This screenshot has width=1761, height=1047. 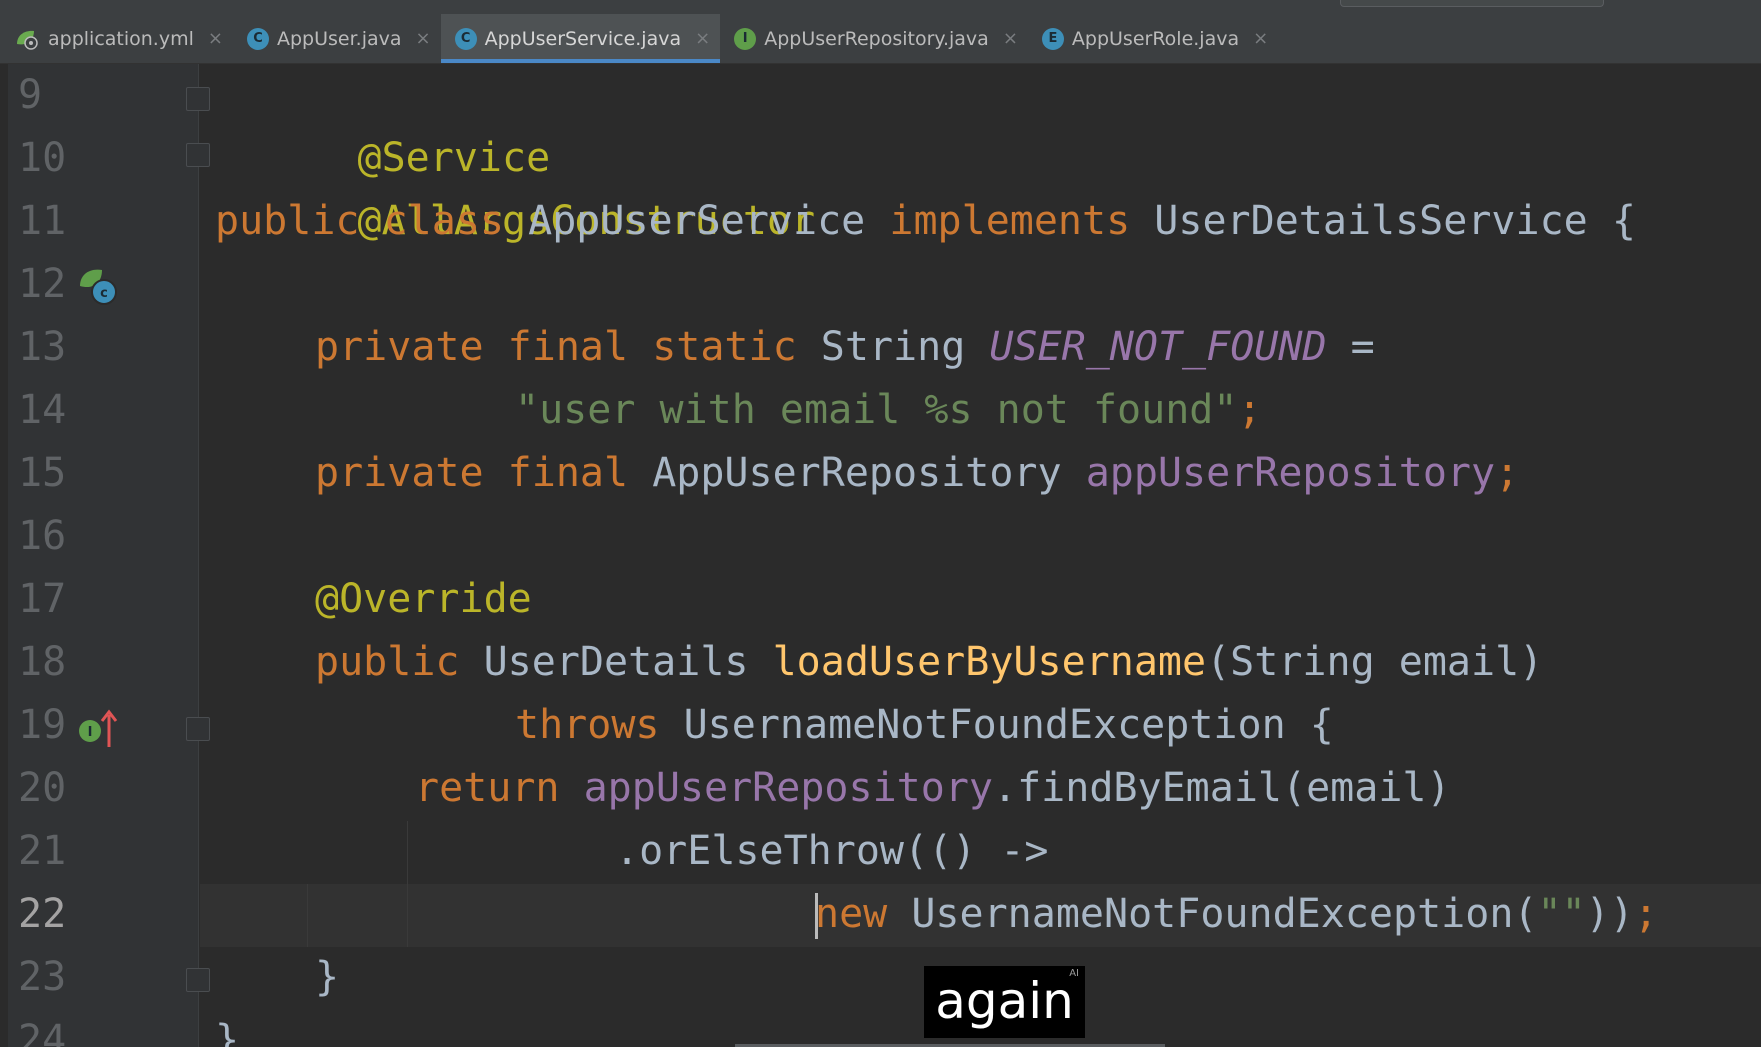 What do you see at coordinates (1074, 973) in the screenshot?
I see `ai-badge: AI` at bounding box center [1074, 973].